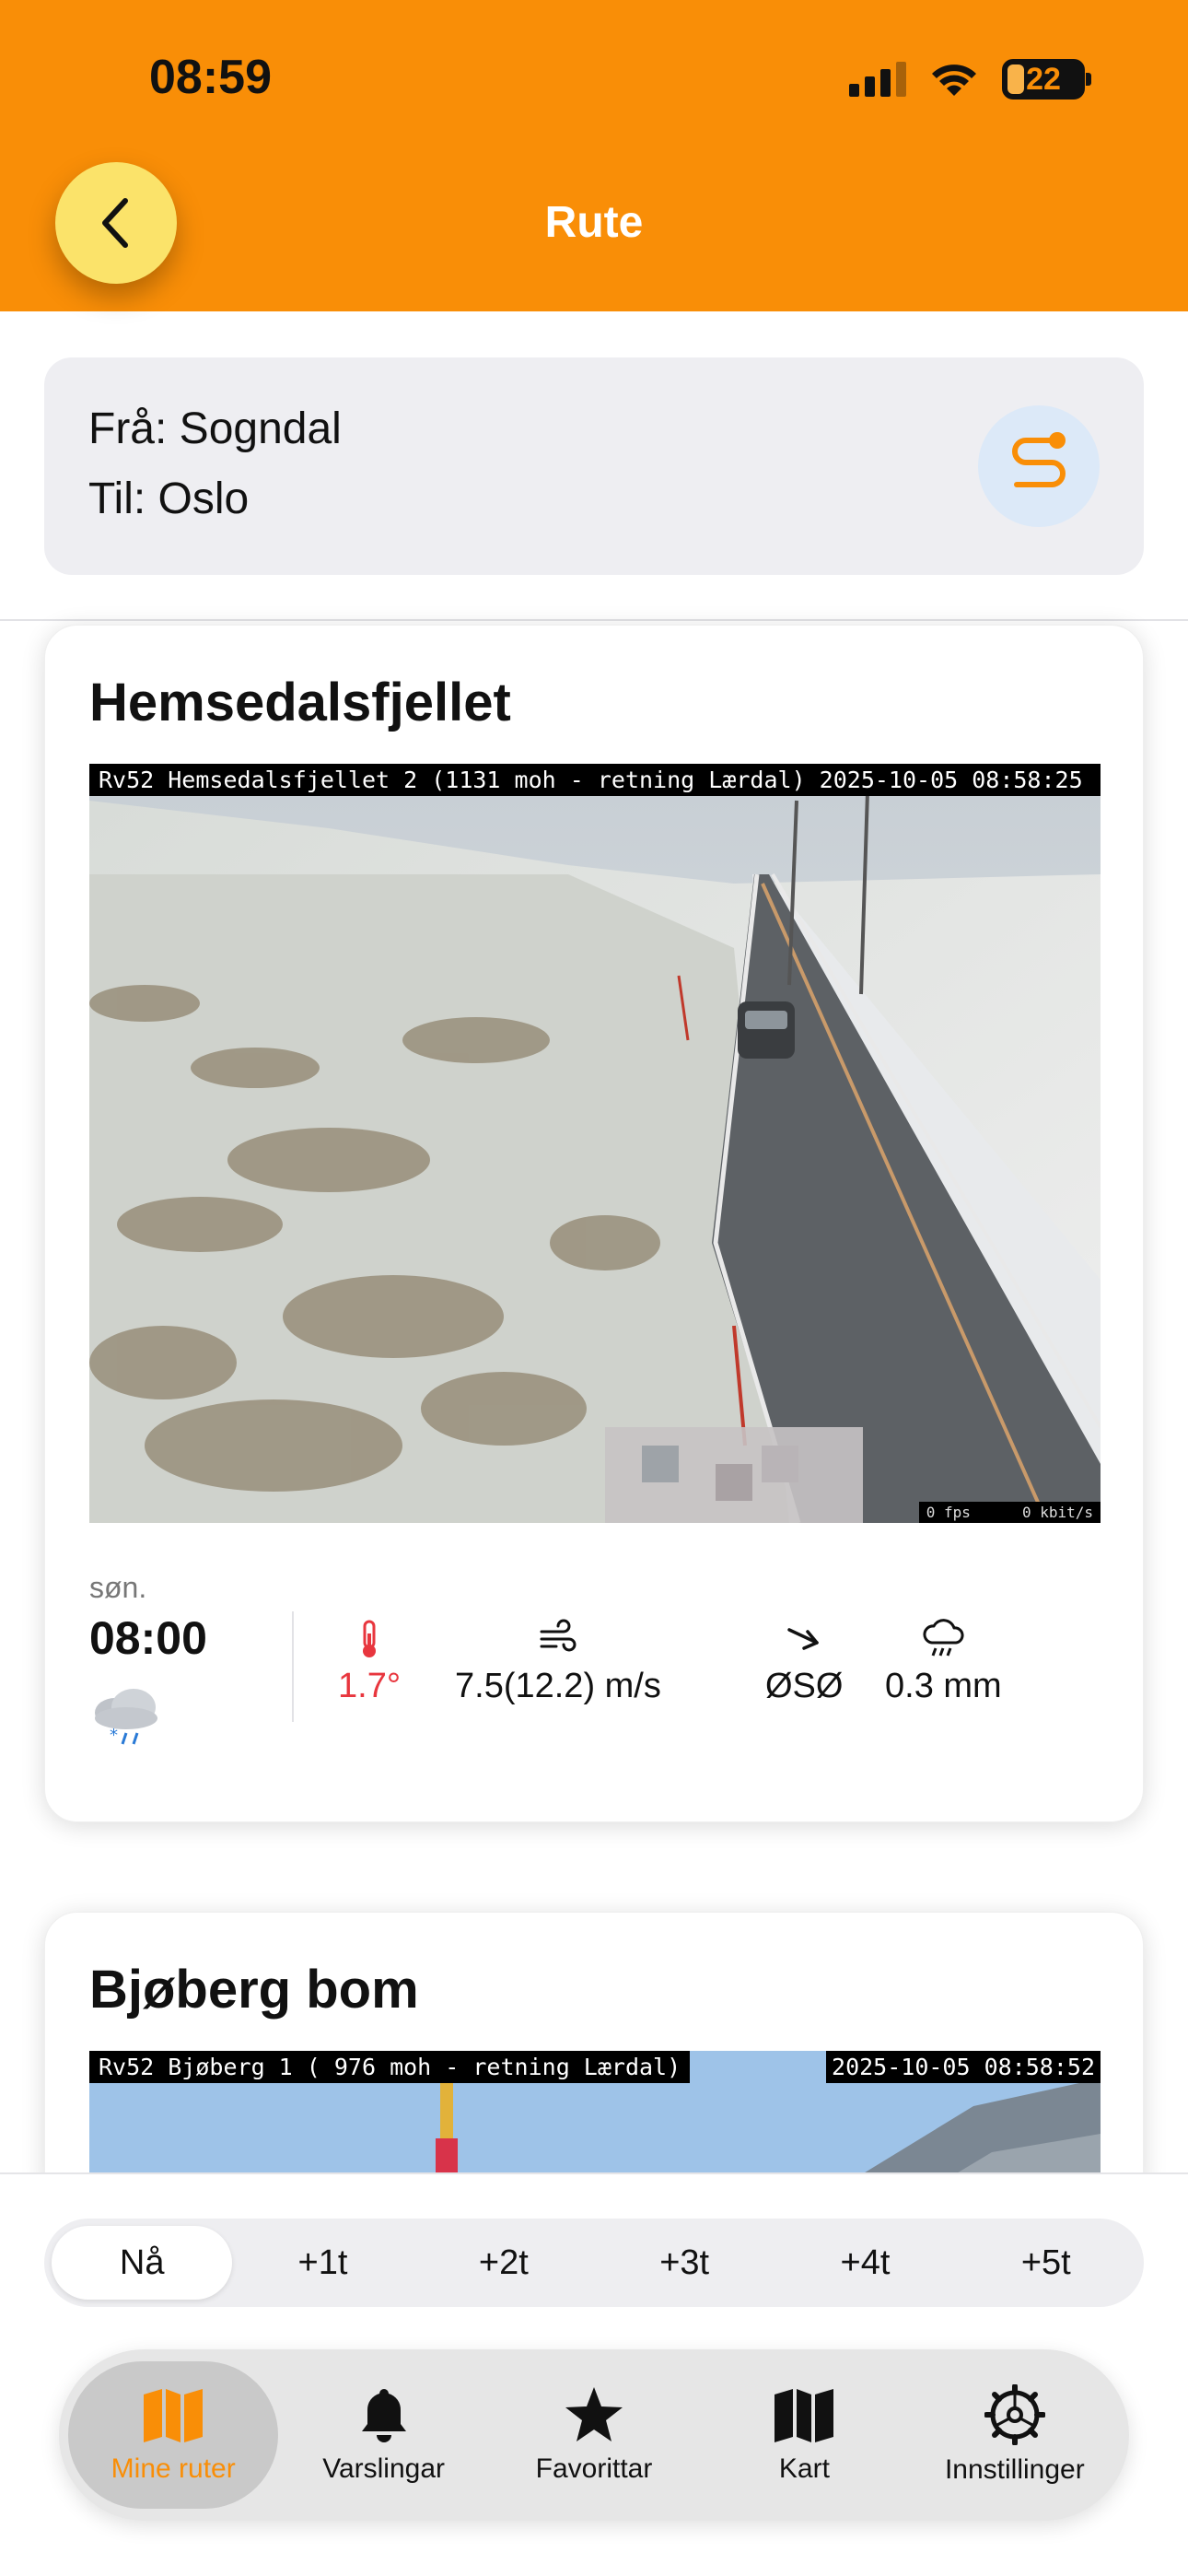 Image resolution: width=1188 pixels, height=2576 pixels. Describe the element at coordinates (215, 428) in the screenshot. I see `route-from: Frå: Sogndal` at that location.